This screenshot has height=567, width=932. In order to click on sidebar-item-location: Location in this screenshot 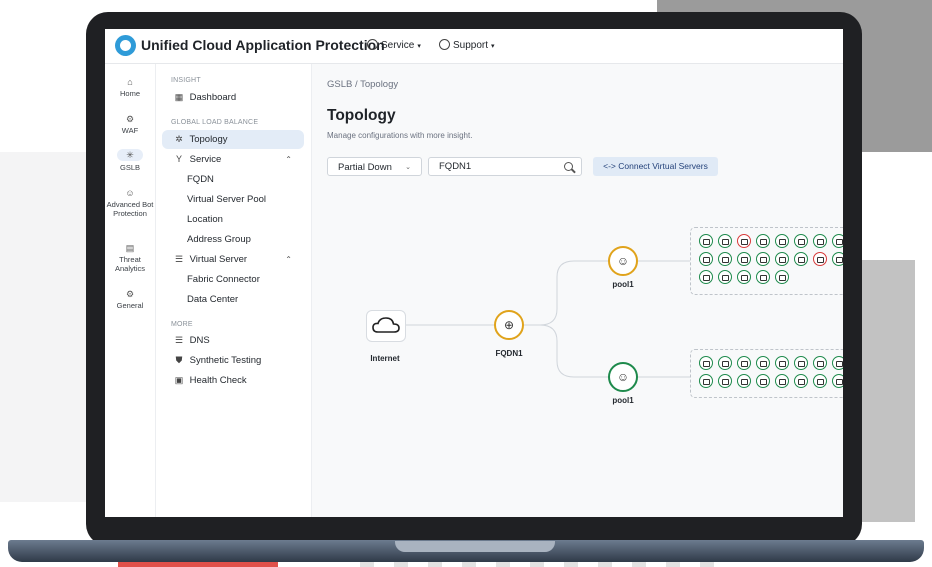, I will do `click(233, 219)`.